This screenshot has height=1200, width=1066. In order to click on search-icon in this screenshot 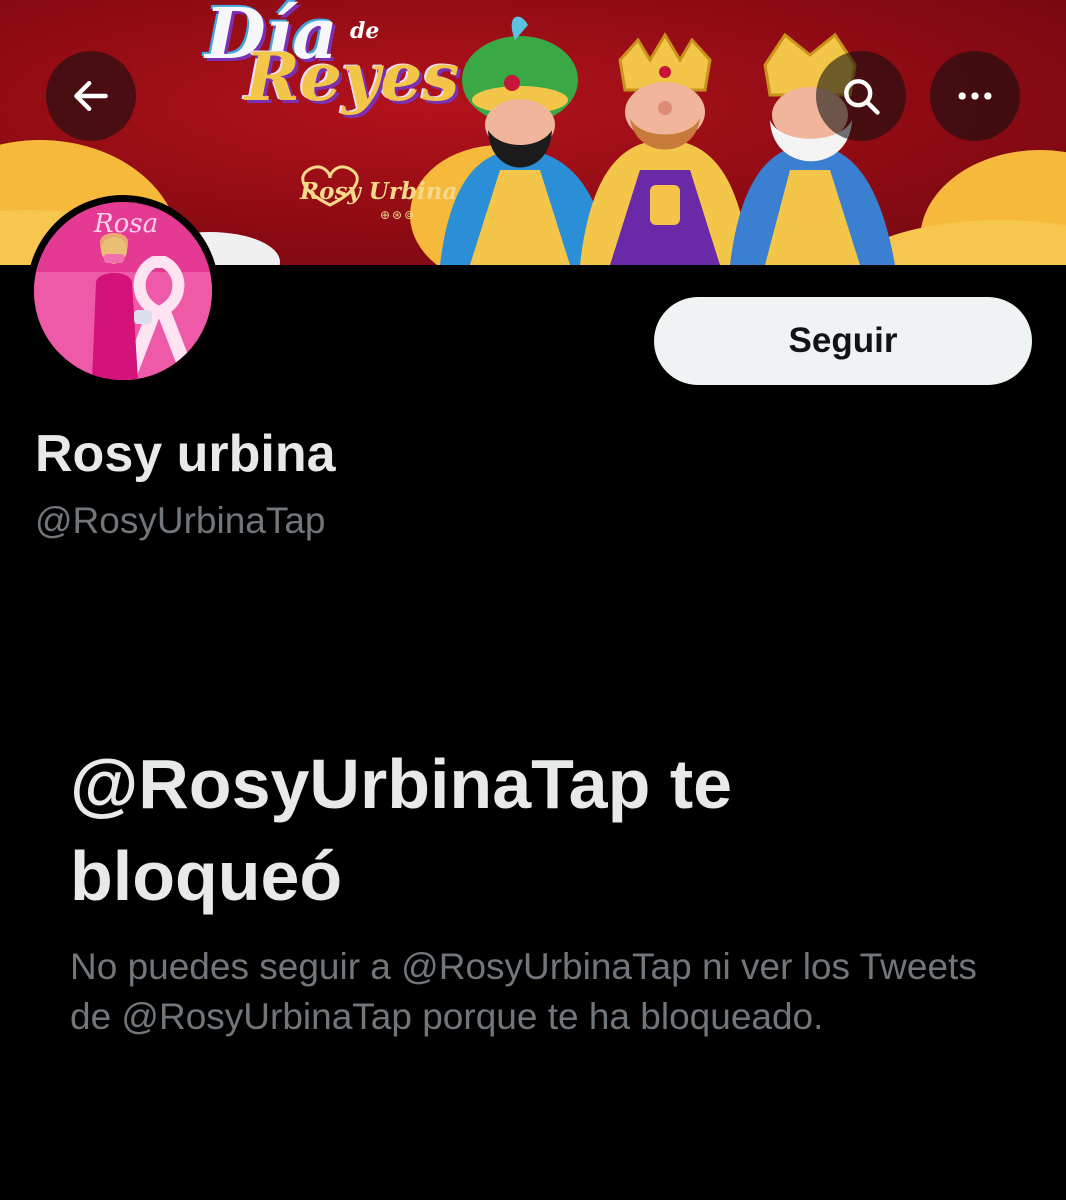, I will do `click(862, 97)`.